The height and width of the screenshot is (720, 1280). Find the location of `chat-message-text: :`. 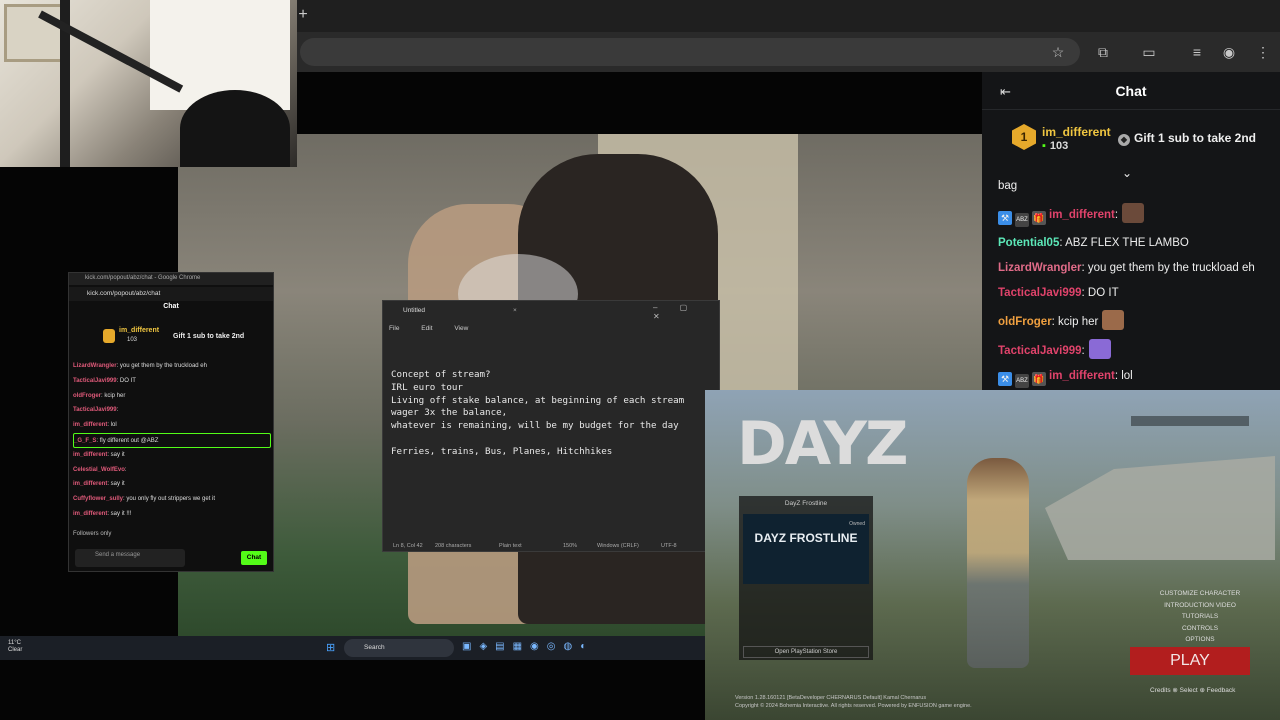

chat-message-text: : is located at coordinates (1083, 351).